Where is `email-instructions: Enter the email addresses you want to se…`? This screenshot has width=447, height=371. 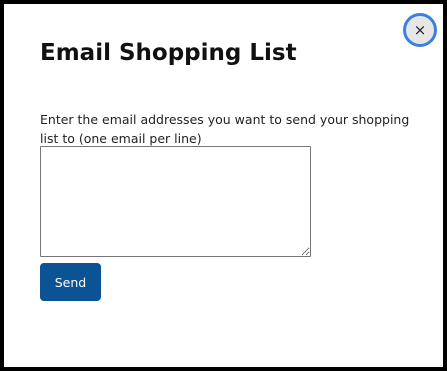
email-instructions: Enter the email addresses you want to se… is located at coordinates (225, 129).